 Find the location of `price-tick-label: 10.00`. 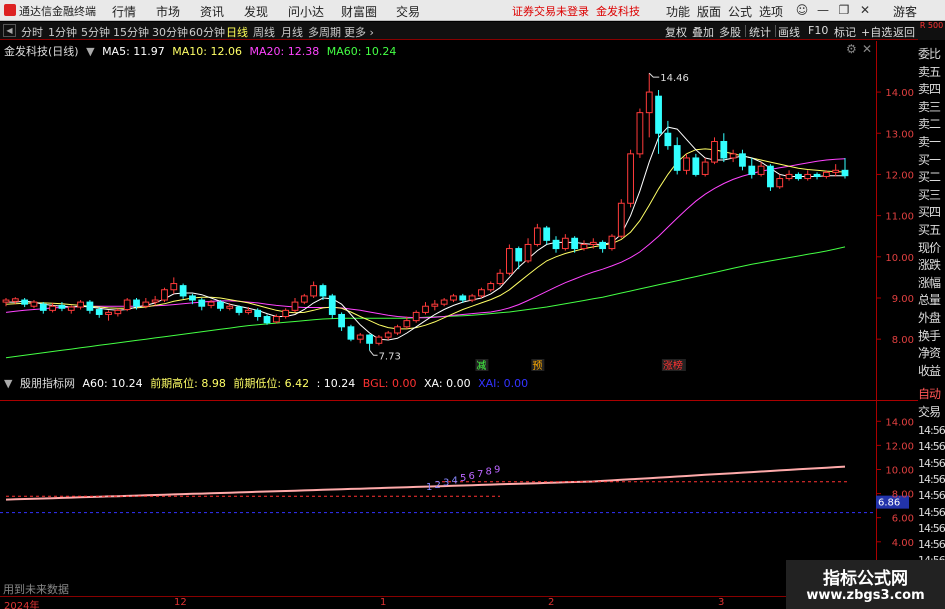

price-tick-label: 10.00 is located at coordinates (899, 258).